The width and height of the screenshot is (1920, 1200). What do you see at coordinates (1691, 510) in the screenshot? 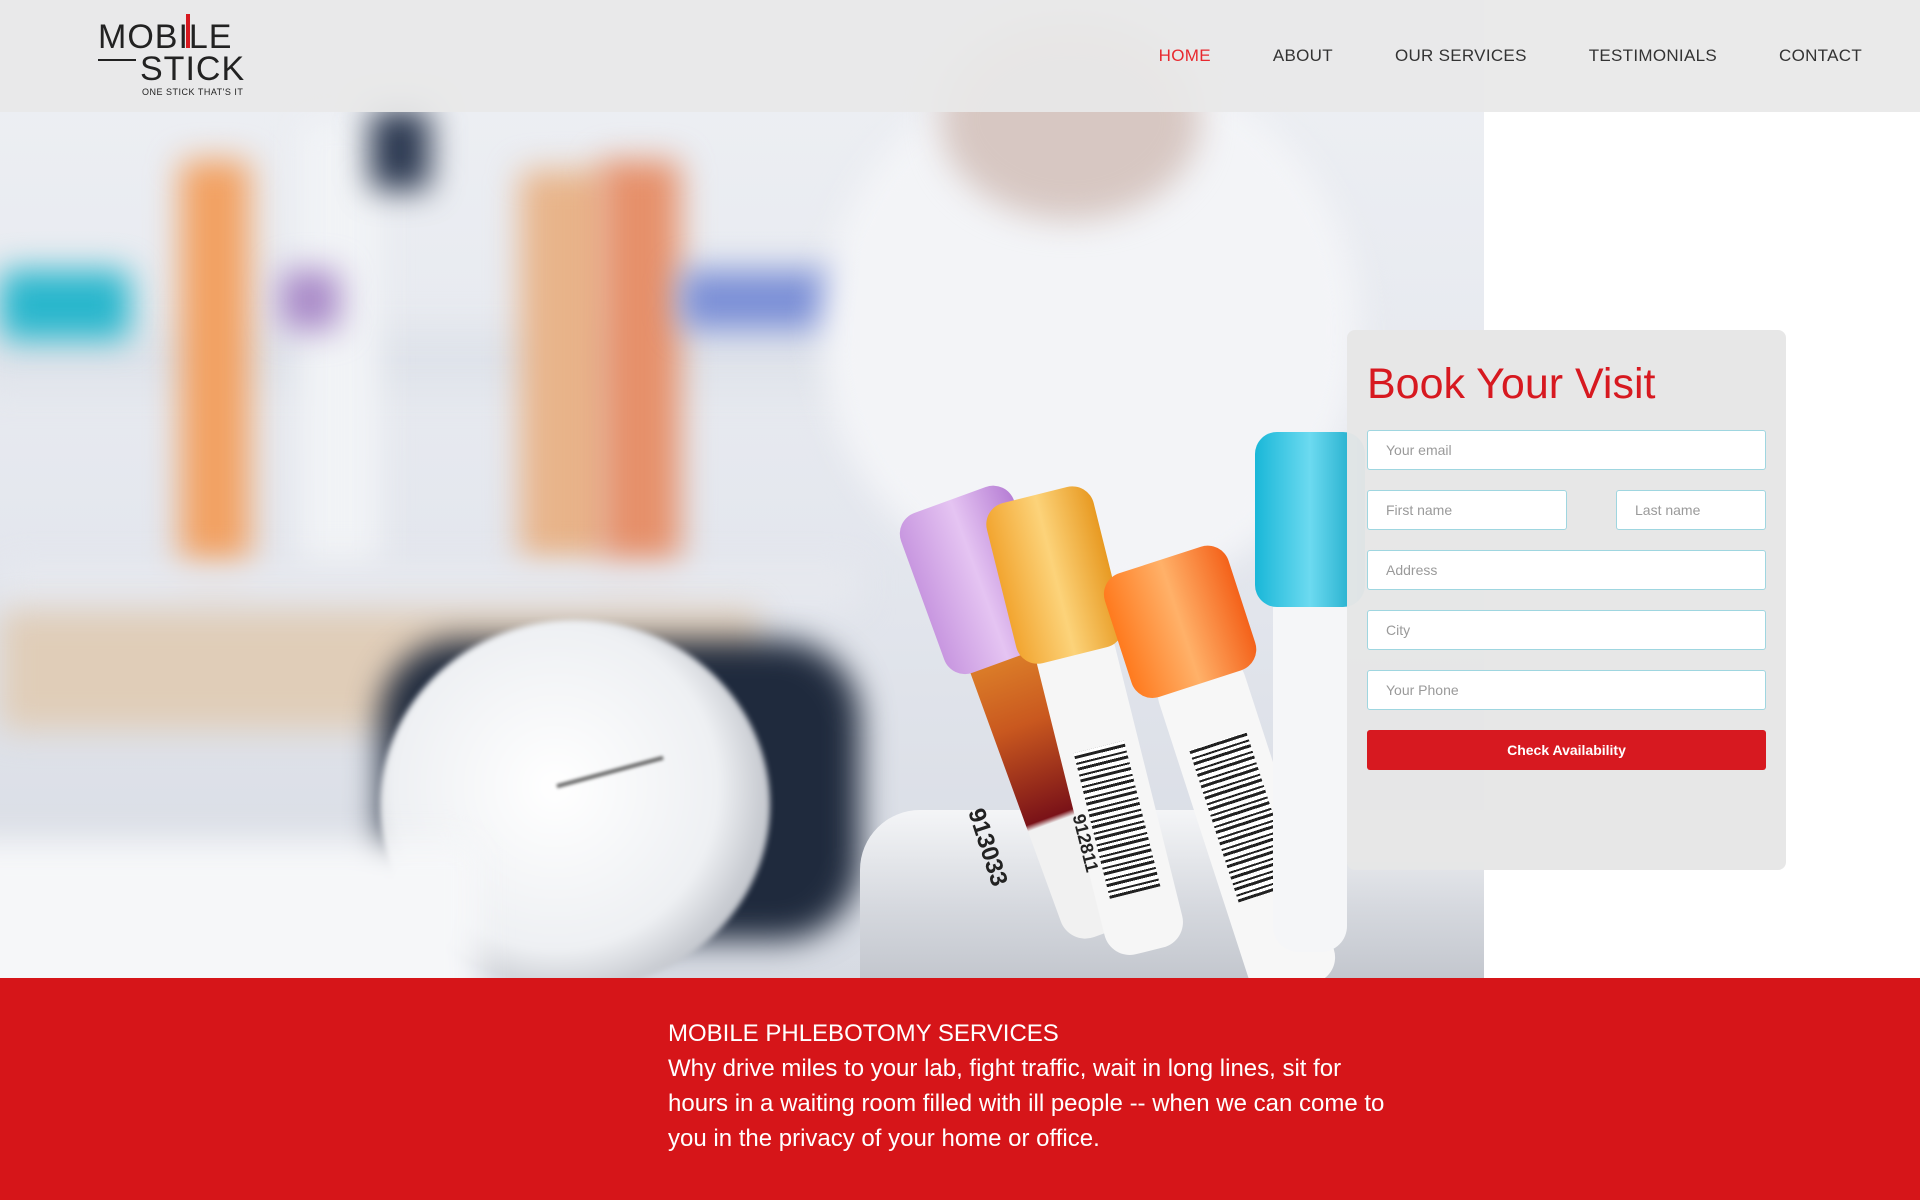
I see `last-name-field` at bounding box center [1691, 510].